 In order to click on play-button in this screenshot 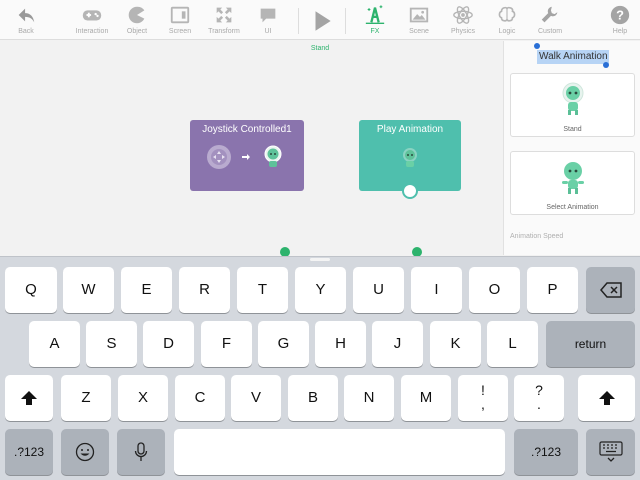, I will do `click(322, 22)`.